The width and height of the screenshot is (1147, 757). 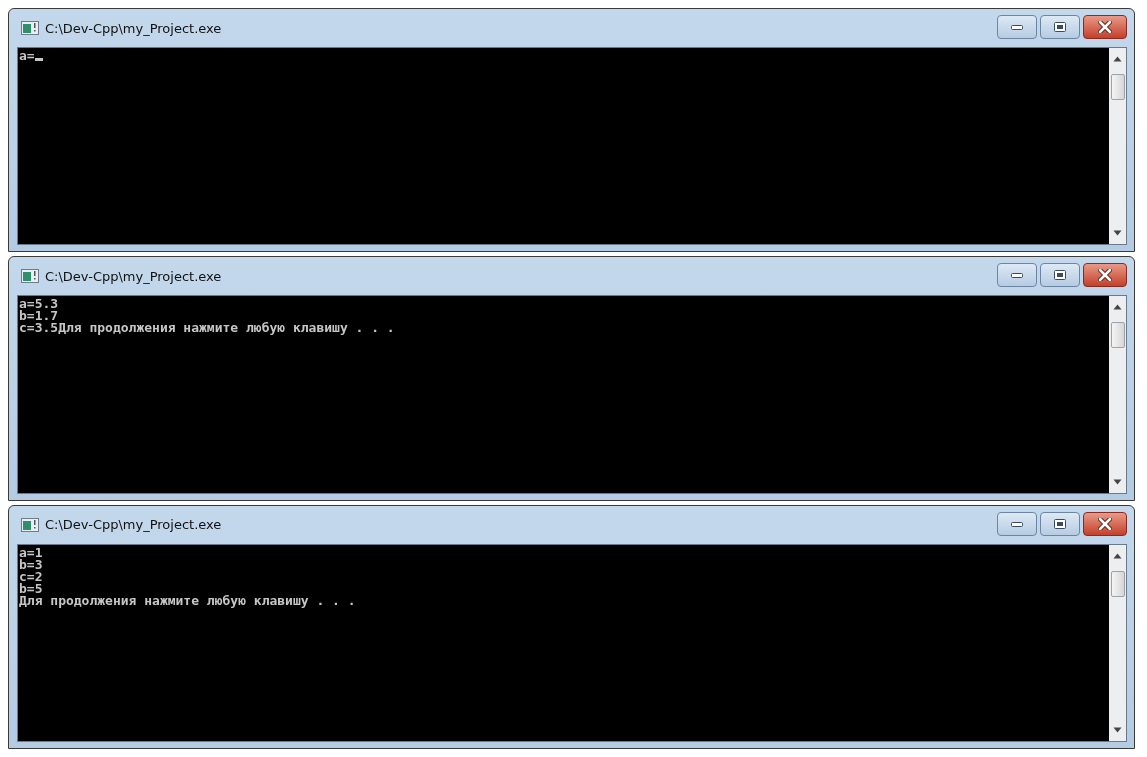 What do you see at coordinates (27, 56) in the screenshot?
I see `console-line: a=` at bounding box center [27, 56].